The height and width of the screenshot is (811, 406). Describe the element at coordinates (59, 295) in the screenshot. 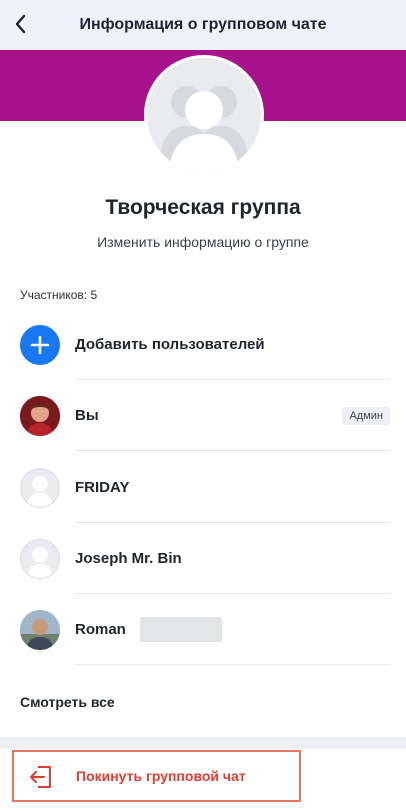

I see `members-count: Участников: 5` at that location.